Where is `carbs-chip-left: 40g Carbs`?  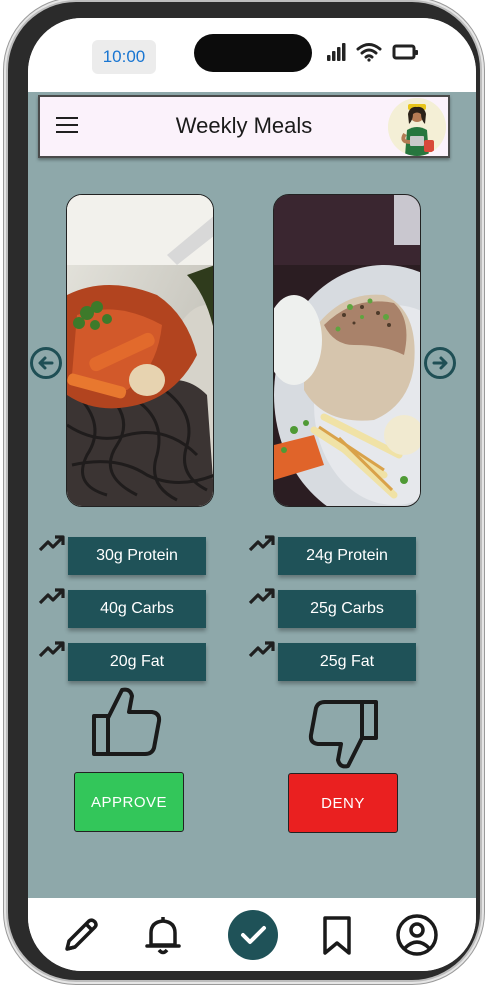 carbs-chip-left: 40g Carbs is located at coordinates (137, 609).